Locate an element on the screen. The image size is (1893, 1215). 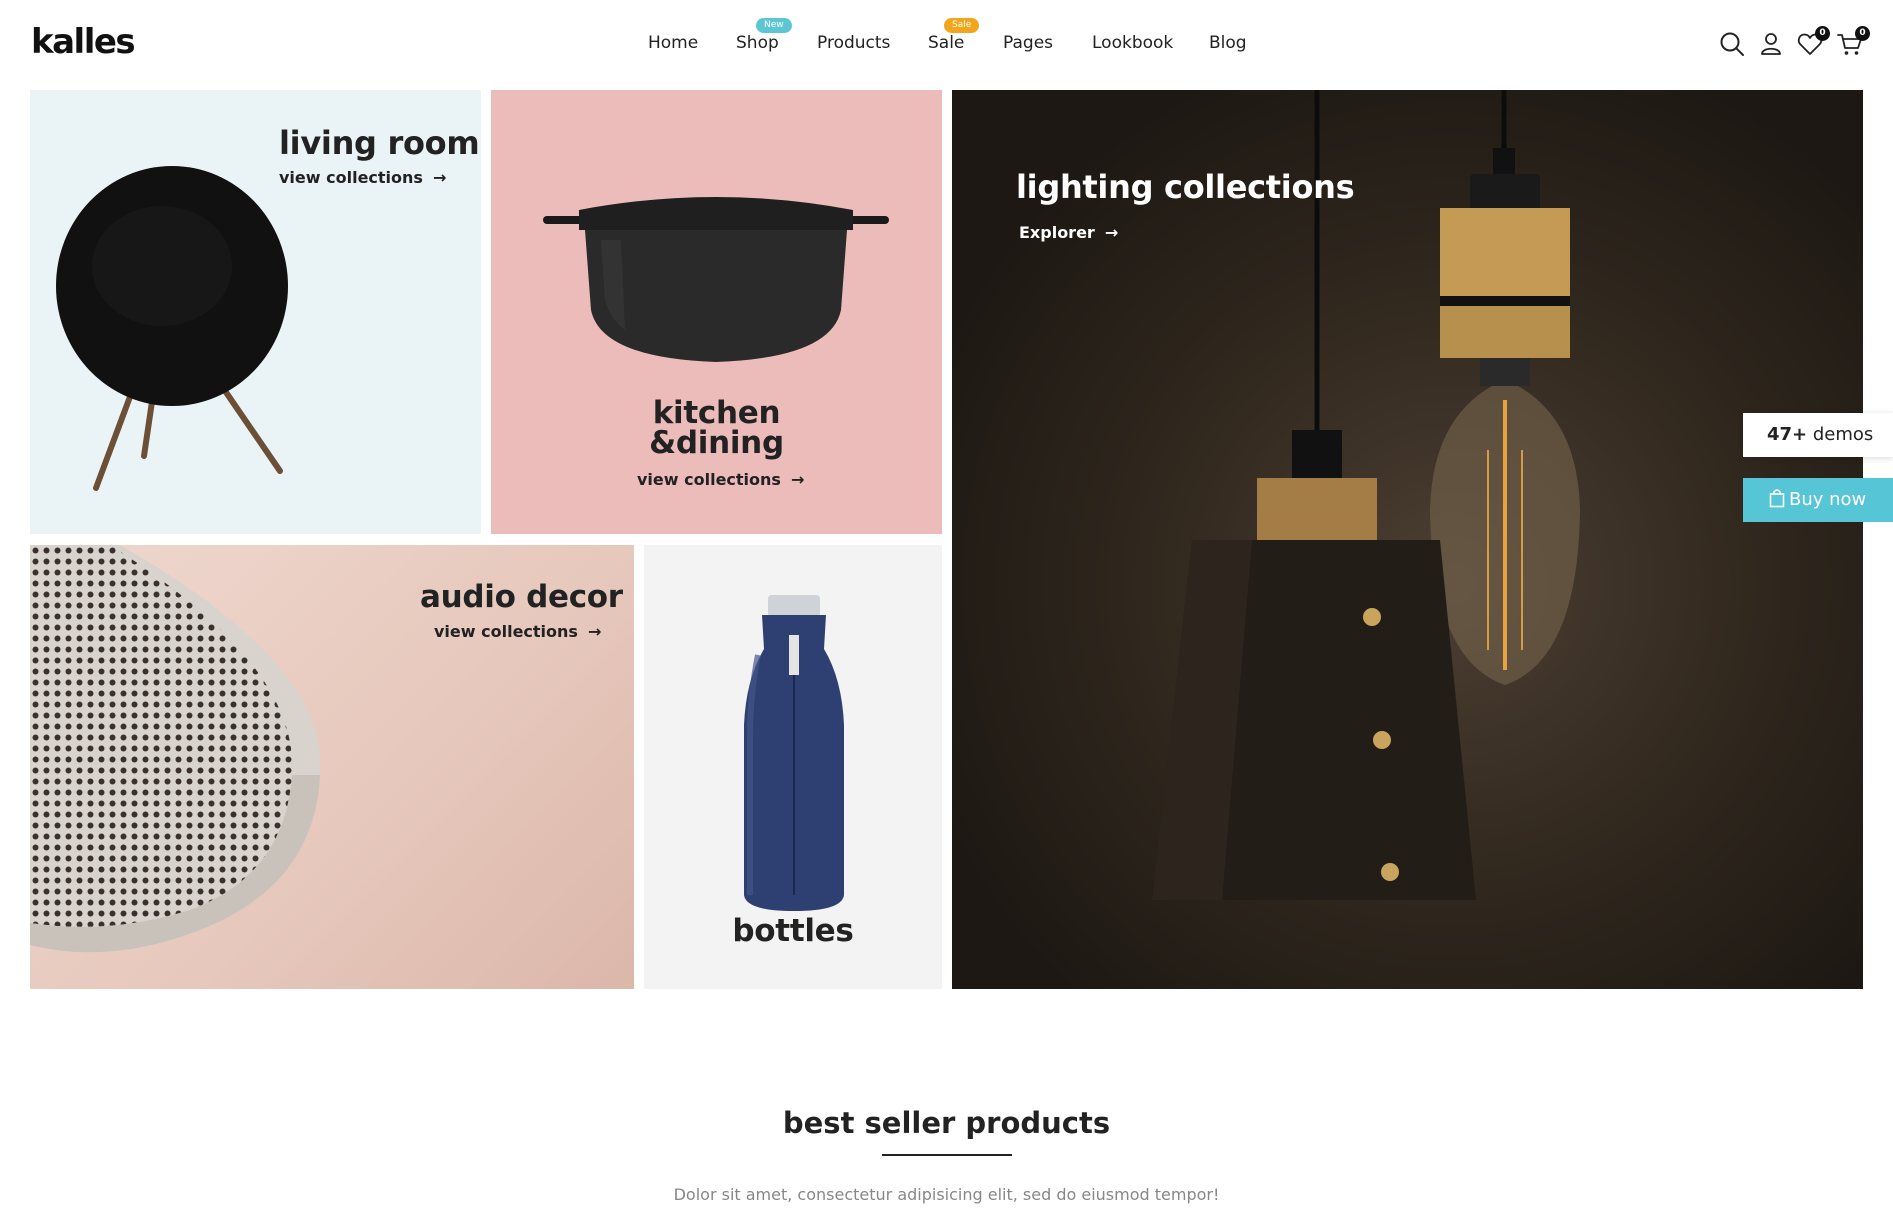
wishlist-button: 0 is located at coordinates (1813, 42).